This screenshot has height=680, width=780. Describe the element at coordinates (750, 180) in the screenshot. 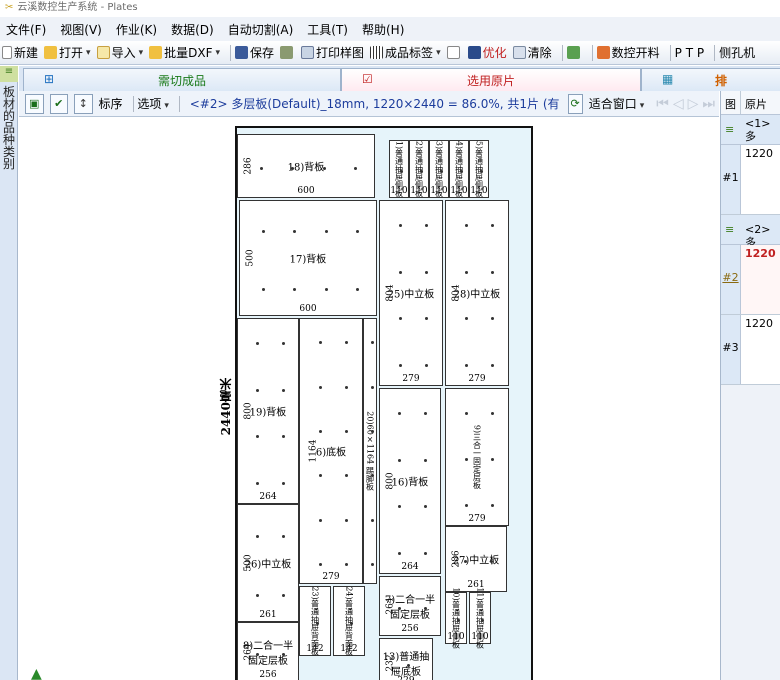

I see `sheet-row-1: #1 1220` at that location.